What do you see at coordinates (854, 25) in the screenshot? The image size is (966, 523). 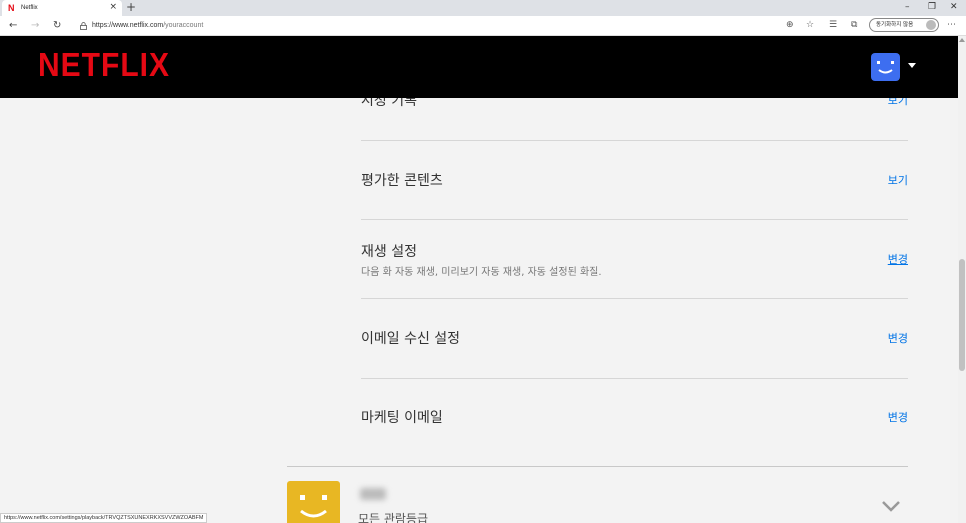 I see `collections-icon: ⧉` at bounding box center [854, 25].